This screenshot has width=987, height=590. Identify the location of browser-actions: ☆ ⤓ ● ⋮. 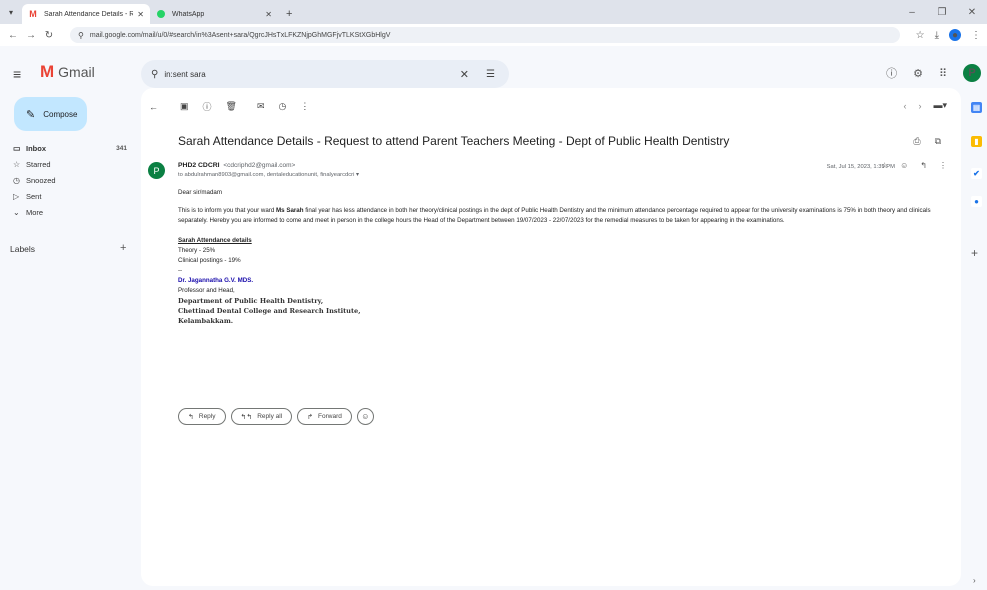
(948, 35).